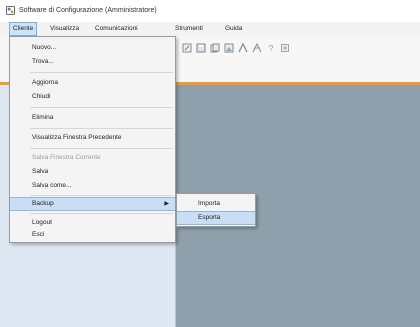 The image size is (420, 327). Describe the element at coordinates (66, 157) in the screenshot. I see `menu-item-label: Salva Finestra Corrente` at that location.